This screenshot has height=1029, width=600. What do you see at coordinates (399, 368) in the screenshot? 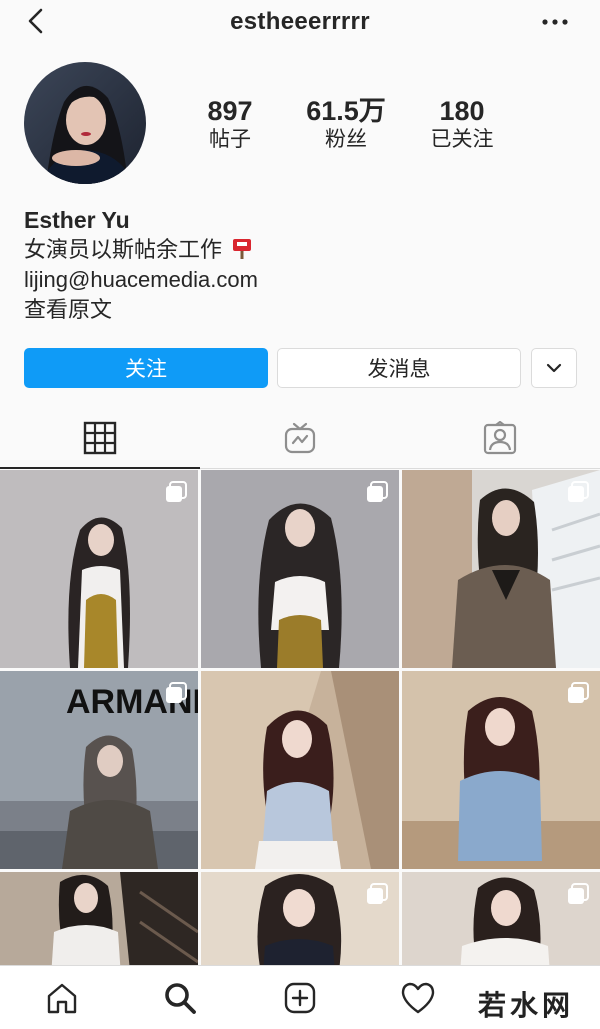
I see `message-button: 发消息` at bounding box center [399, 368].